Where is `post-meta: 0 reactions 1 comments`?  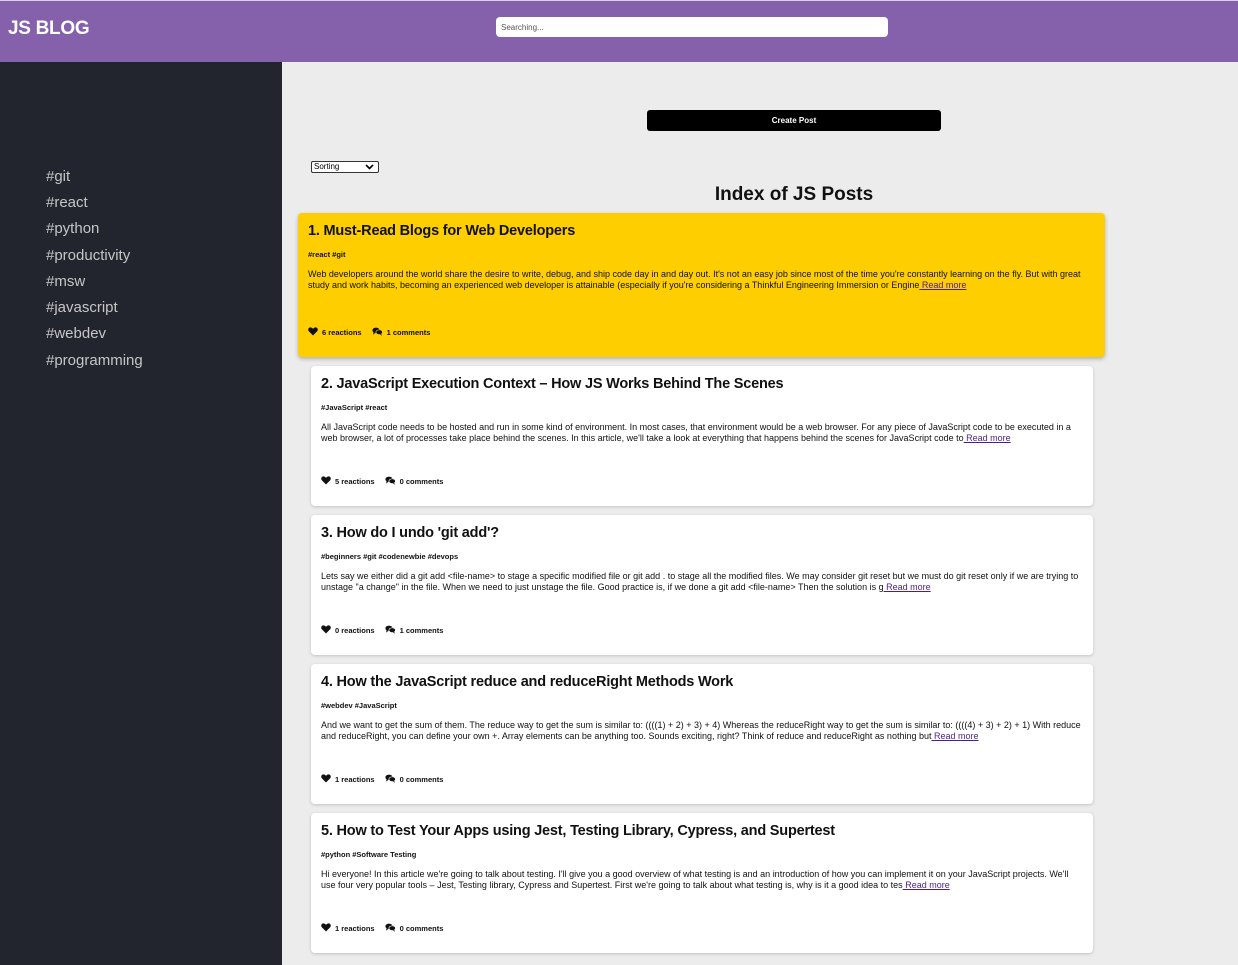
post-meta: 0 reactions 1 comments is located at coordinates (387, 630).